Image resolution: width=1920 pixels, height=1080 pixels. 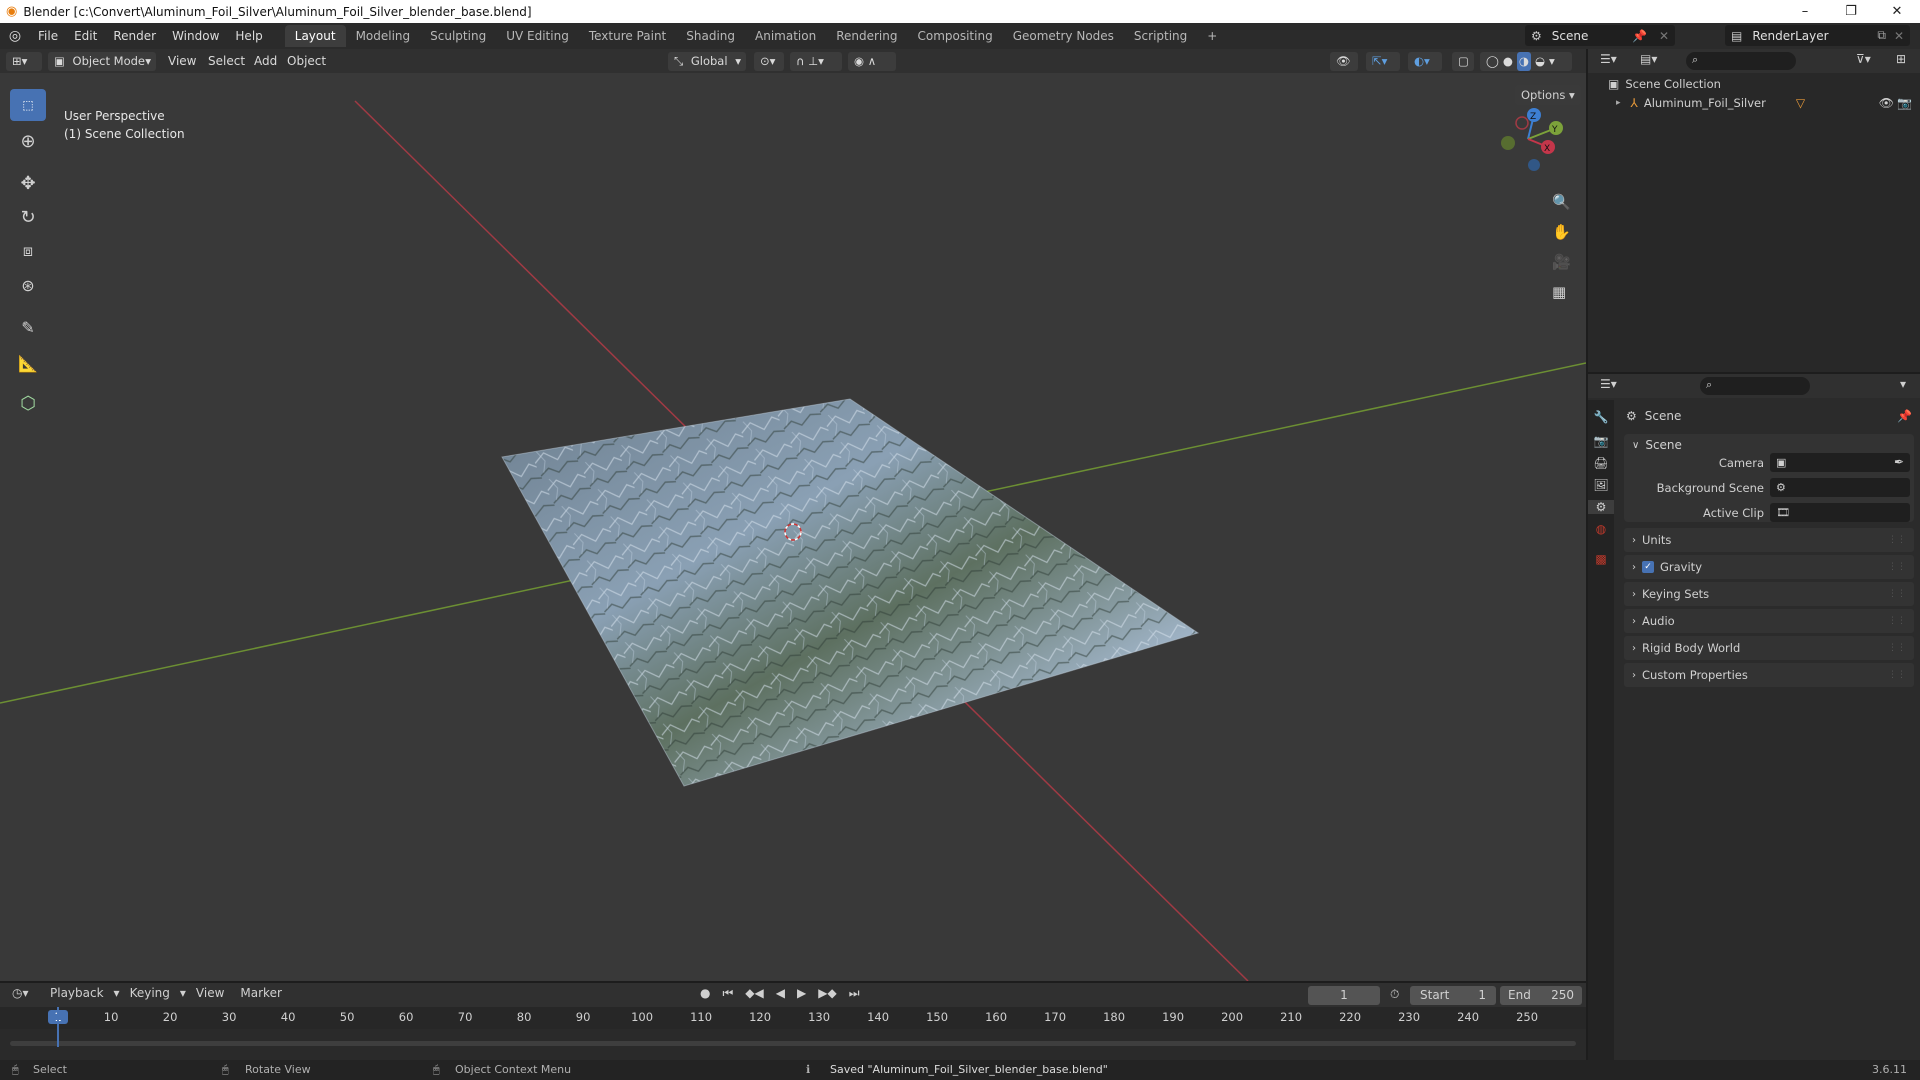 What do you see at coordinates (1840, 487) in the screenshot?
I see `field-input: ⚙` at bounding box center [1840, 487].